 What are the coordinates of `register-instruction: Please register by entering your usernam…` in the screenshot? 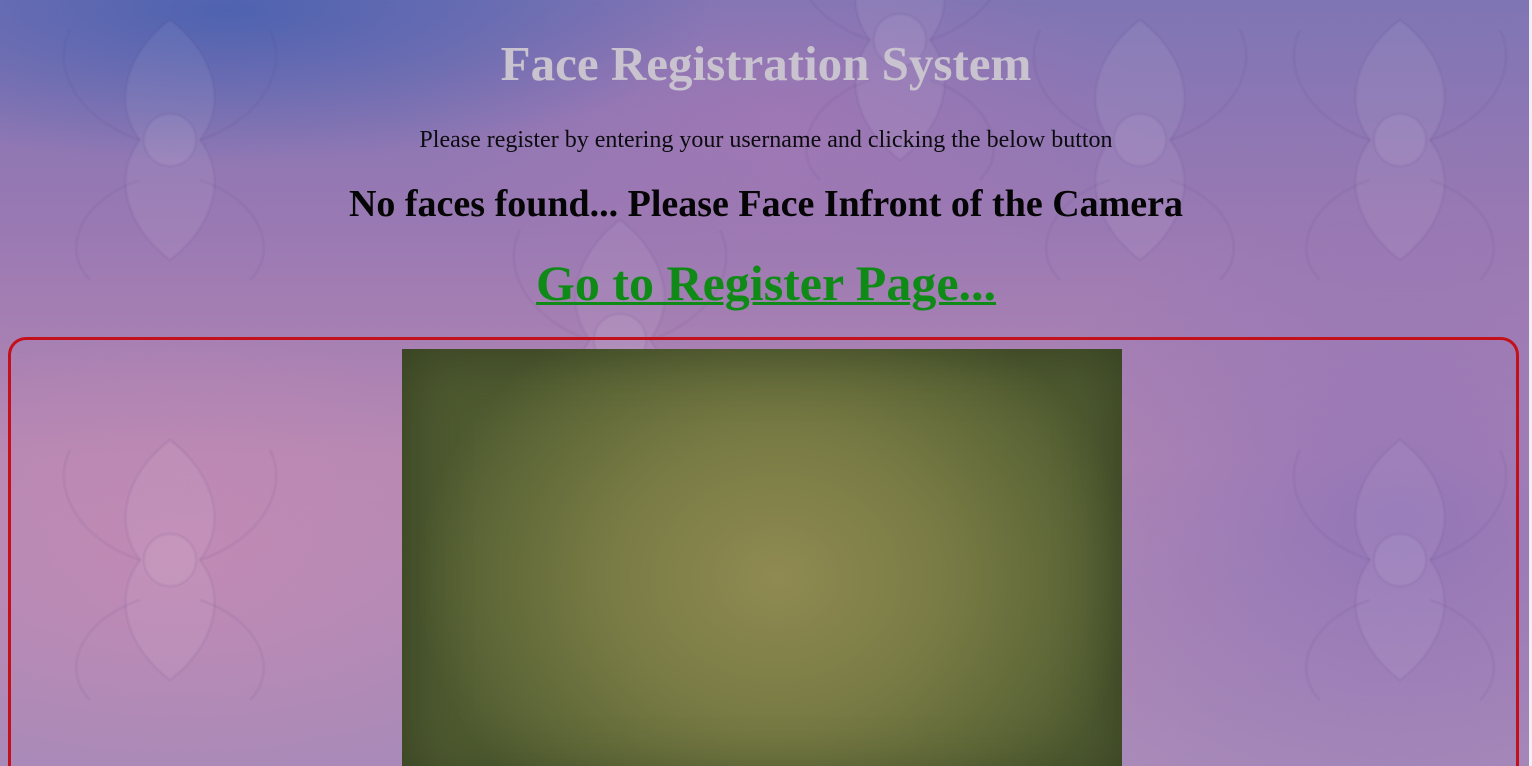 It's located at (766, 140).